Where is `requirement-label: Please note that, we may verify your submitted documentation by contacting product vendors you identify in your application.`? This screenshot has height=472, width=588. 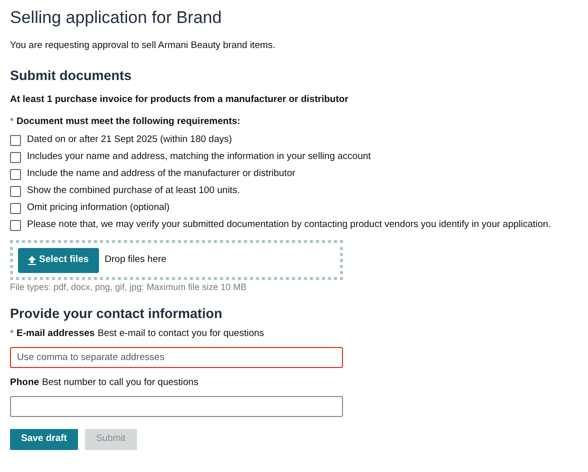
requirement-label: Please note that, we may verify your submitted documentation by contacting product vendors you identify in your application. is located at coordinates (289, 225).